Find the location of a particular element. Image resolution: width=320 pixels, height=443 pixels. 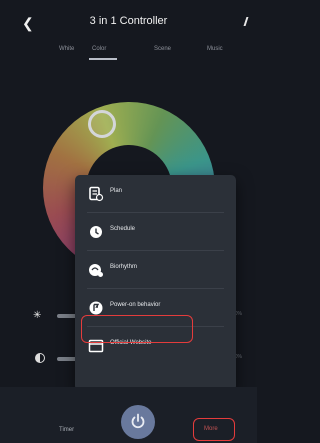

website-icon is located at coordinates (96, 346).